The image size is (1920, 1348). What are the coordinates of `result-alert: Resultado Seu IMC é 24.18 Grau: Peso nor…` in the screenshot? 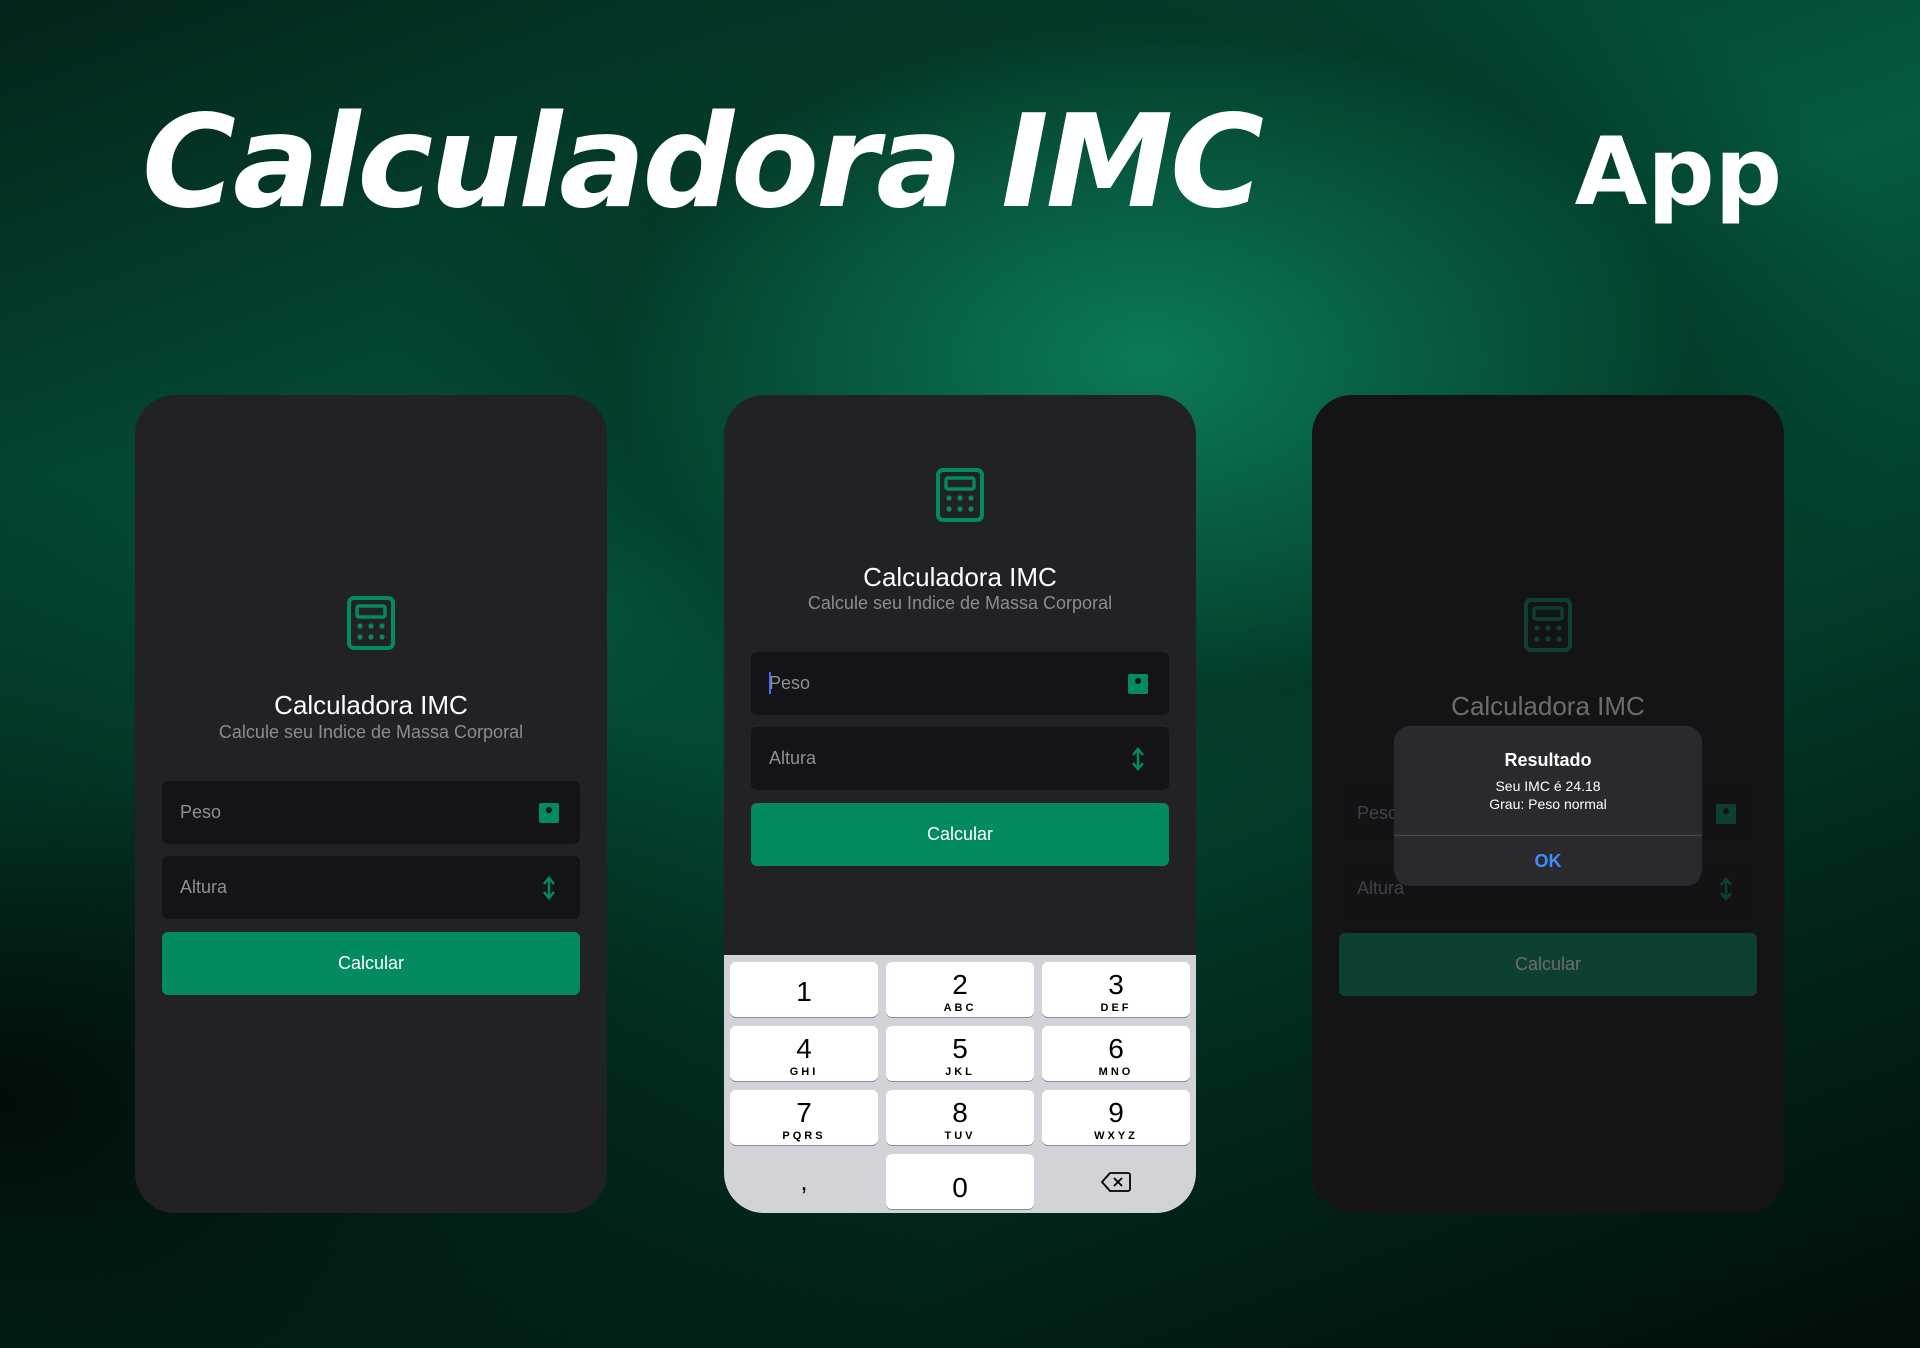 It's located at (1548, 806).